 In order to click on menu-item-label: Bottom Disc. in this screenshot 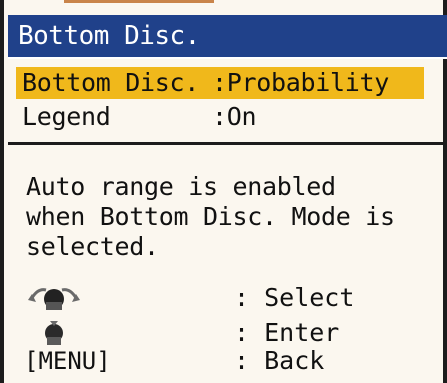, I will do `click(111, 82)`.